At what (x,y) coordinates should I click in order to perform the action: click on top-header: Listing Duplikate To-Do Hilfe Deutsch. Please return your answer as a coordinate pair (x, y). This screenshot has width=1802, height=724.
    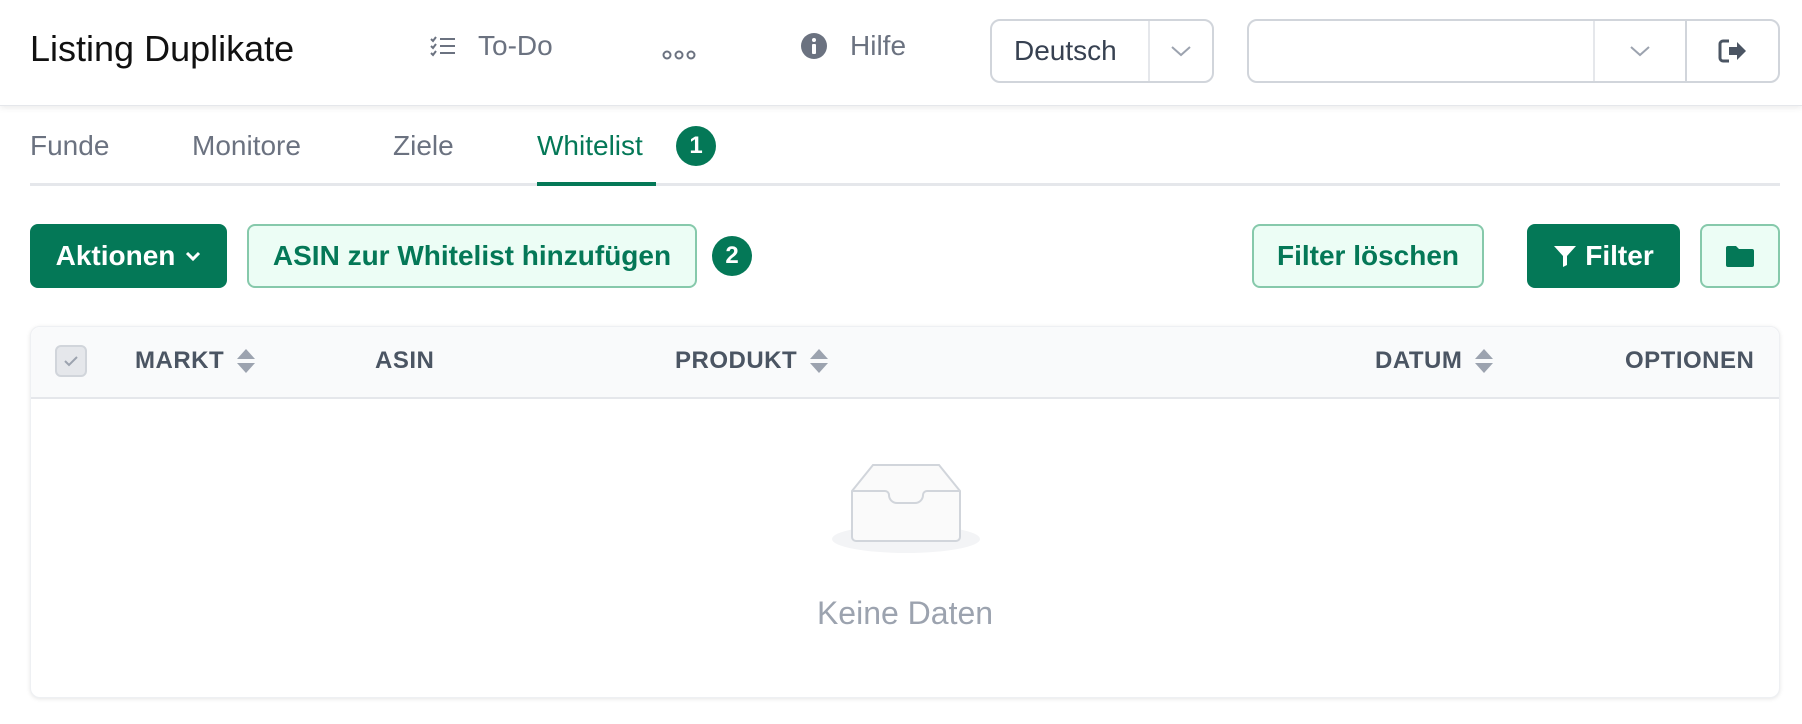
    Looking at the image, I should click on (901, 53).